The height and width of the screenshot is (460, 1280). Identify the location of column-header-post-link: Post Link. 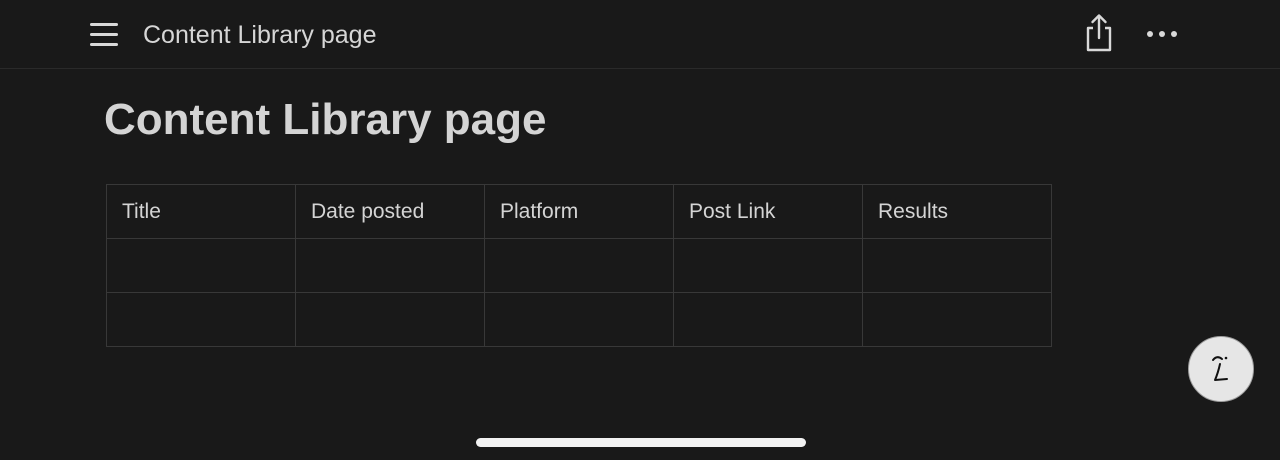
(768, 211).